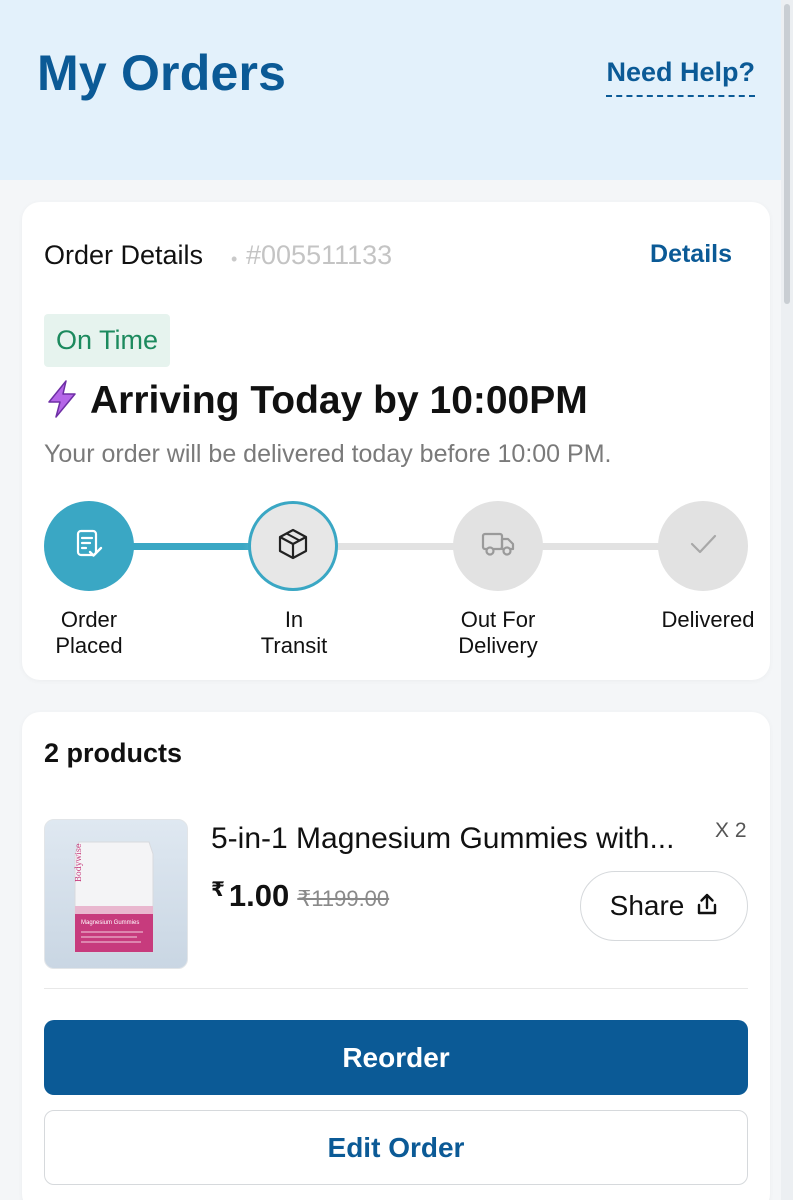 This screenshot has height=1200, width=793. I want to click on products-count: 2 products, so click(113, 753).